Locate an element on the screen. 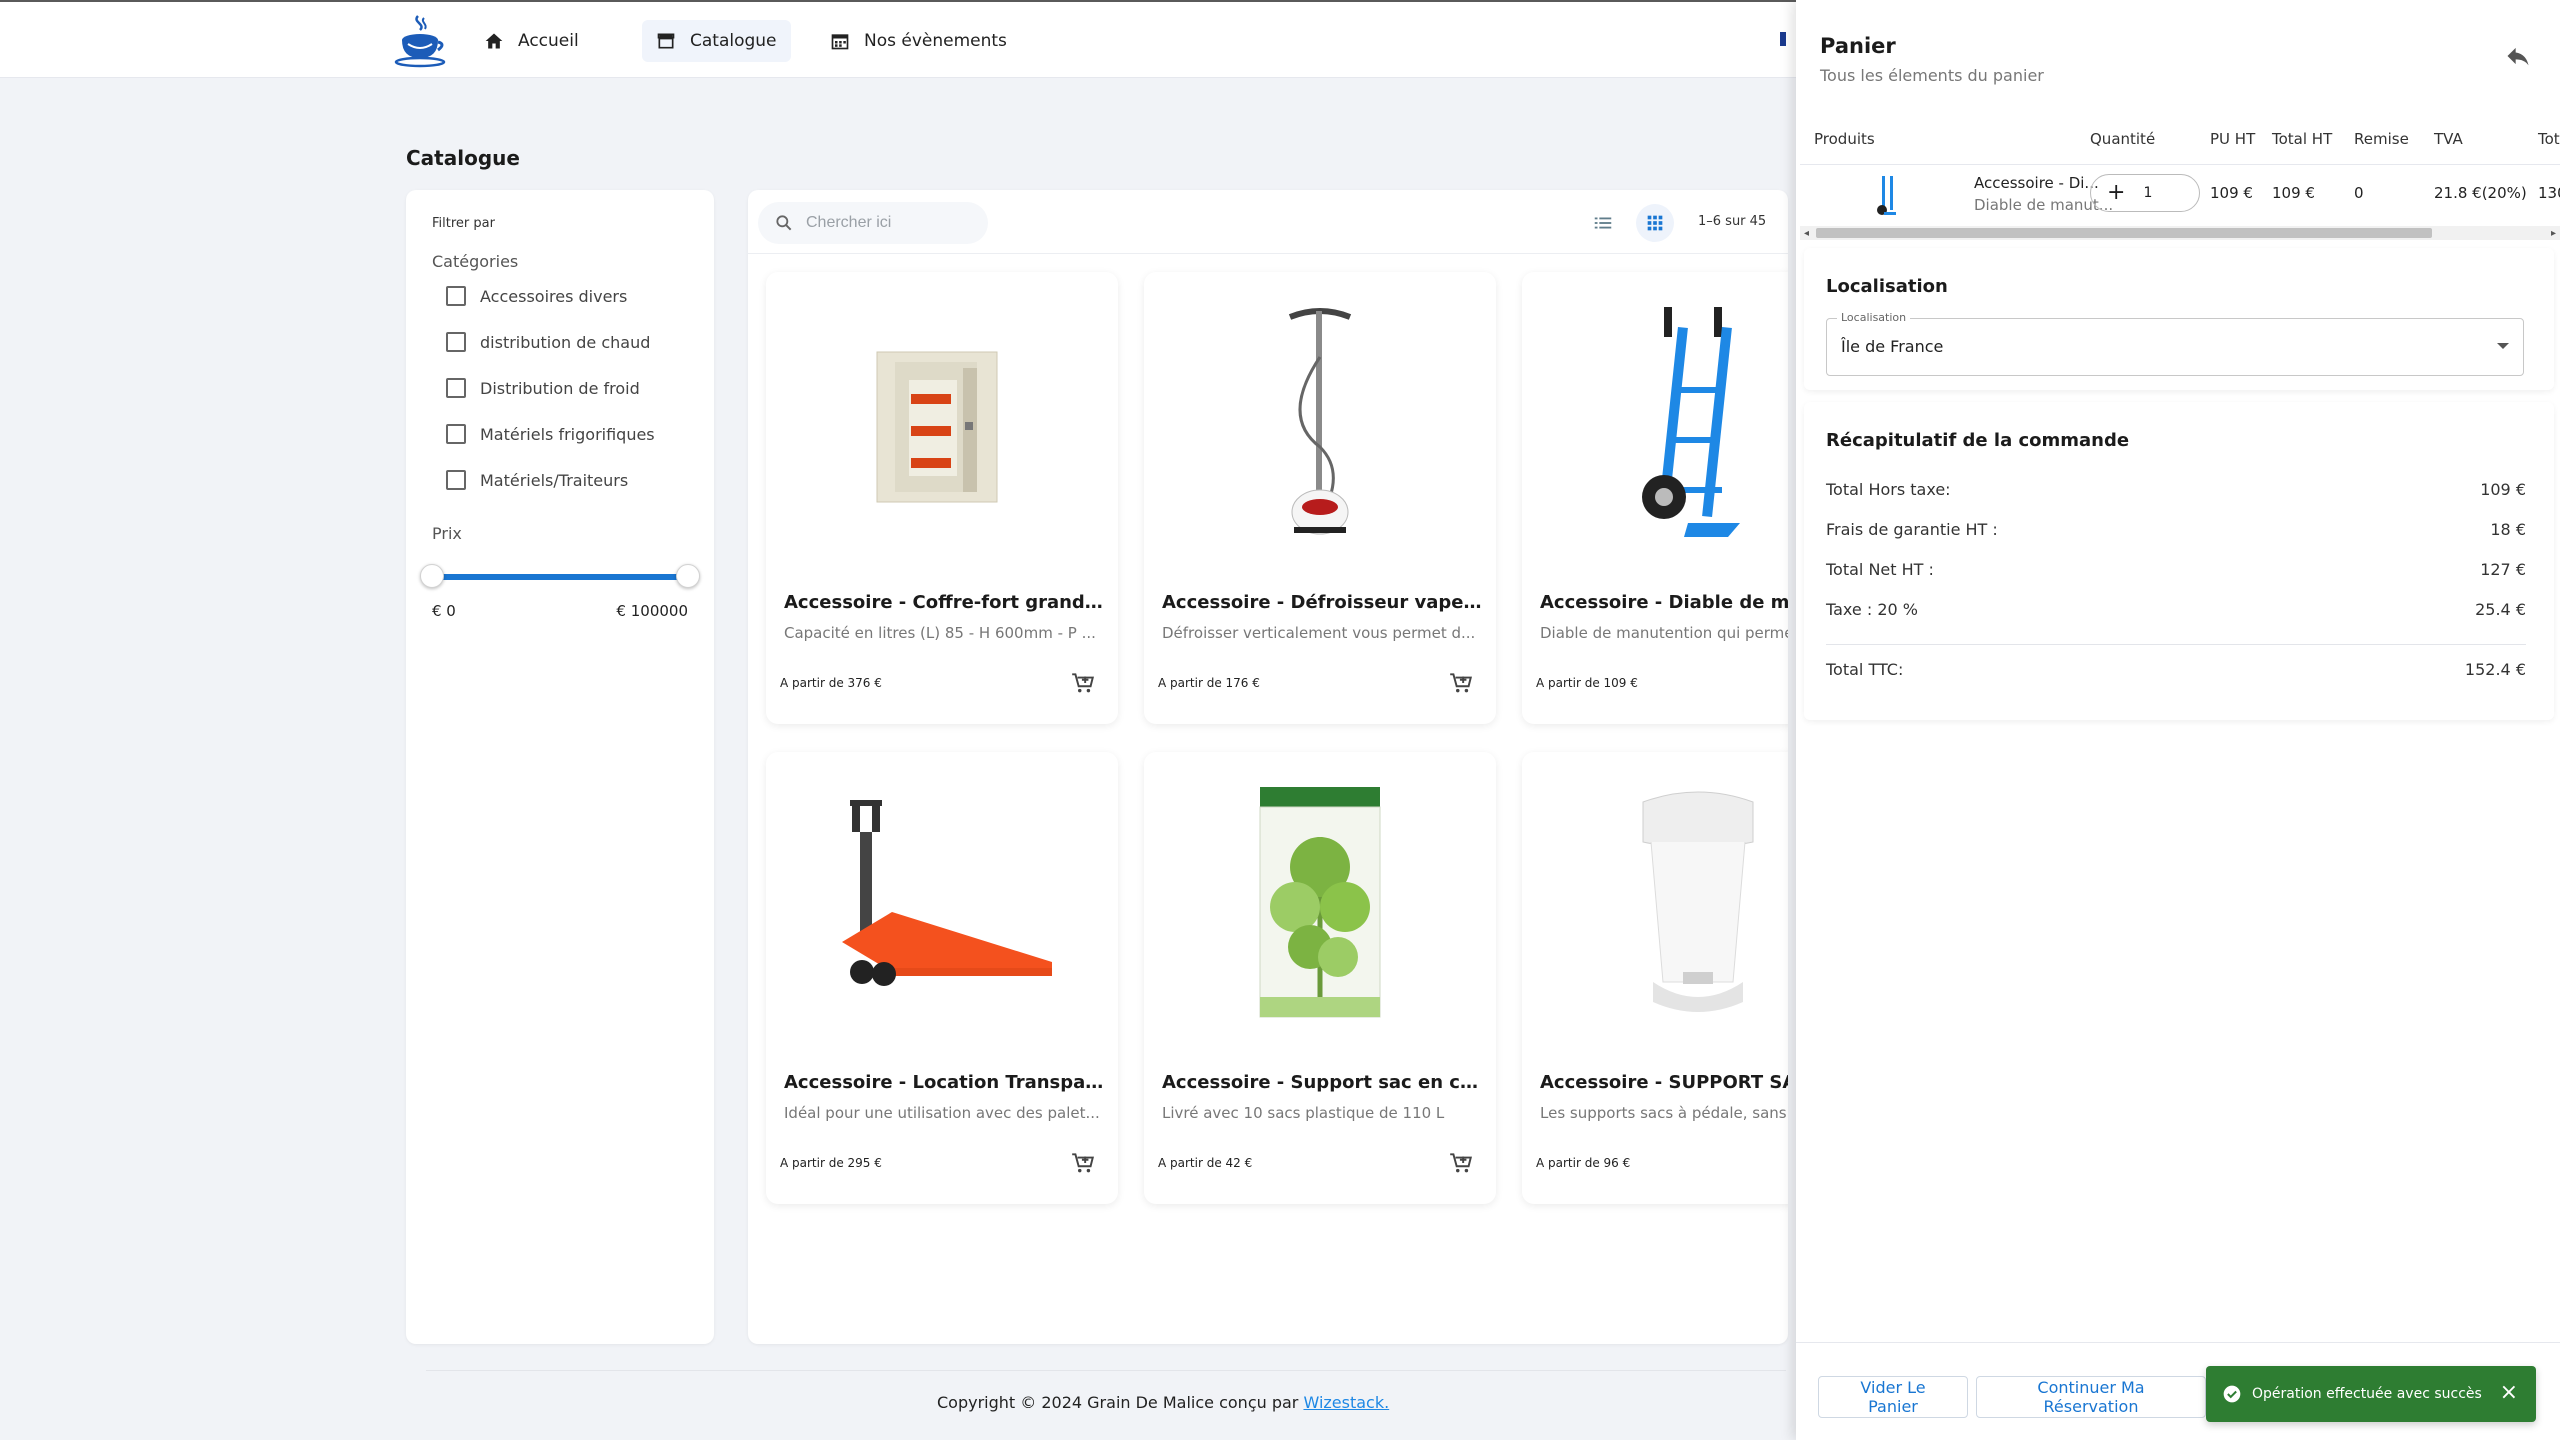 The width and height of the screenshot is (2560, 1440). product-image-steamer is located at coordinates (1320, 422).